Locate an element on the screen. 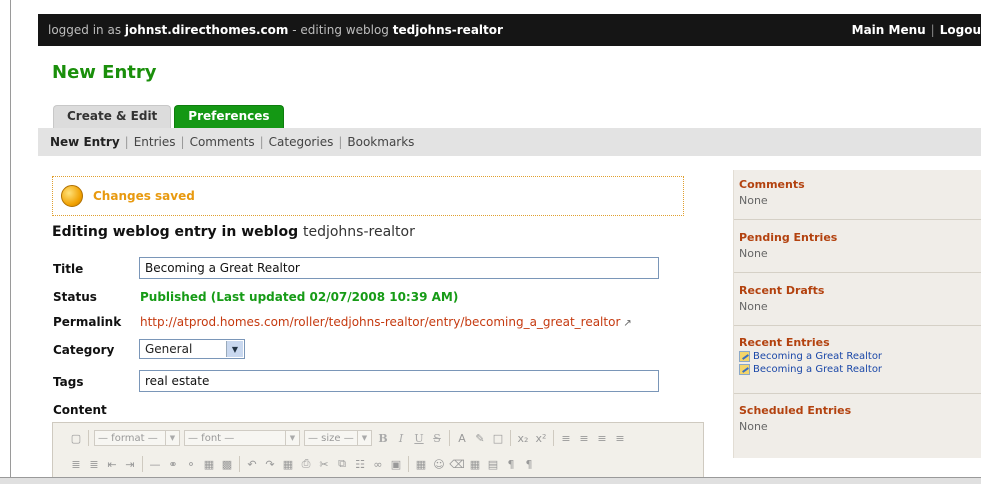 Image resolution: width=981 pixels, height=484 pixels. text-box-icon: □ is located at coordinates (498, 438).